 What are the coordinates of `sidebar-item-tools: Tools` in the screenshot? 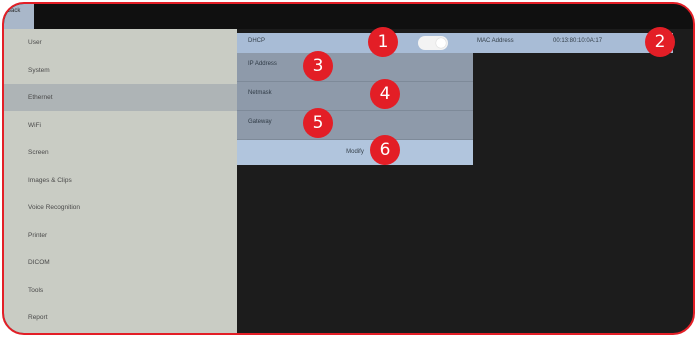 It's located at (120, 290).